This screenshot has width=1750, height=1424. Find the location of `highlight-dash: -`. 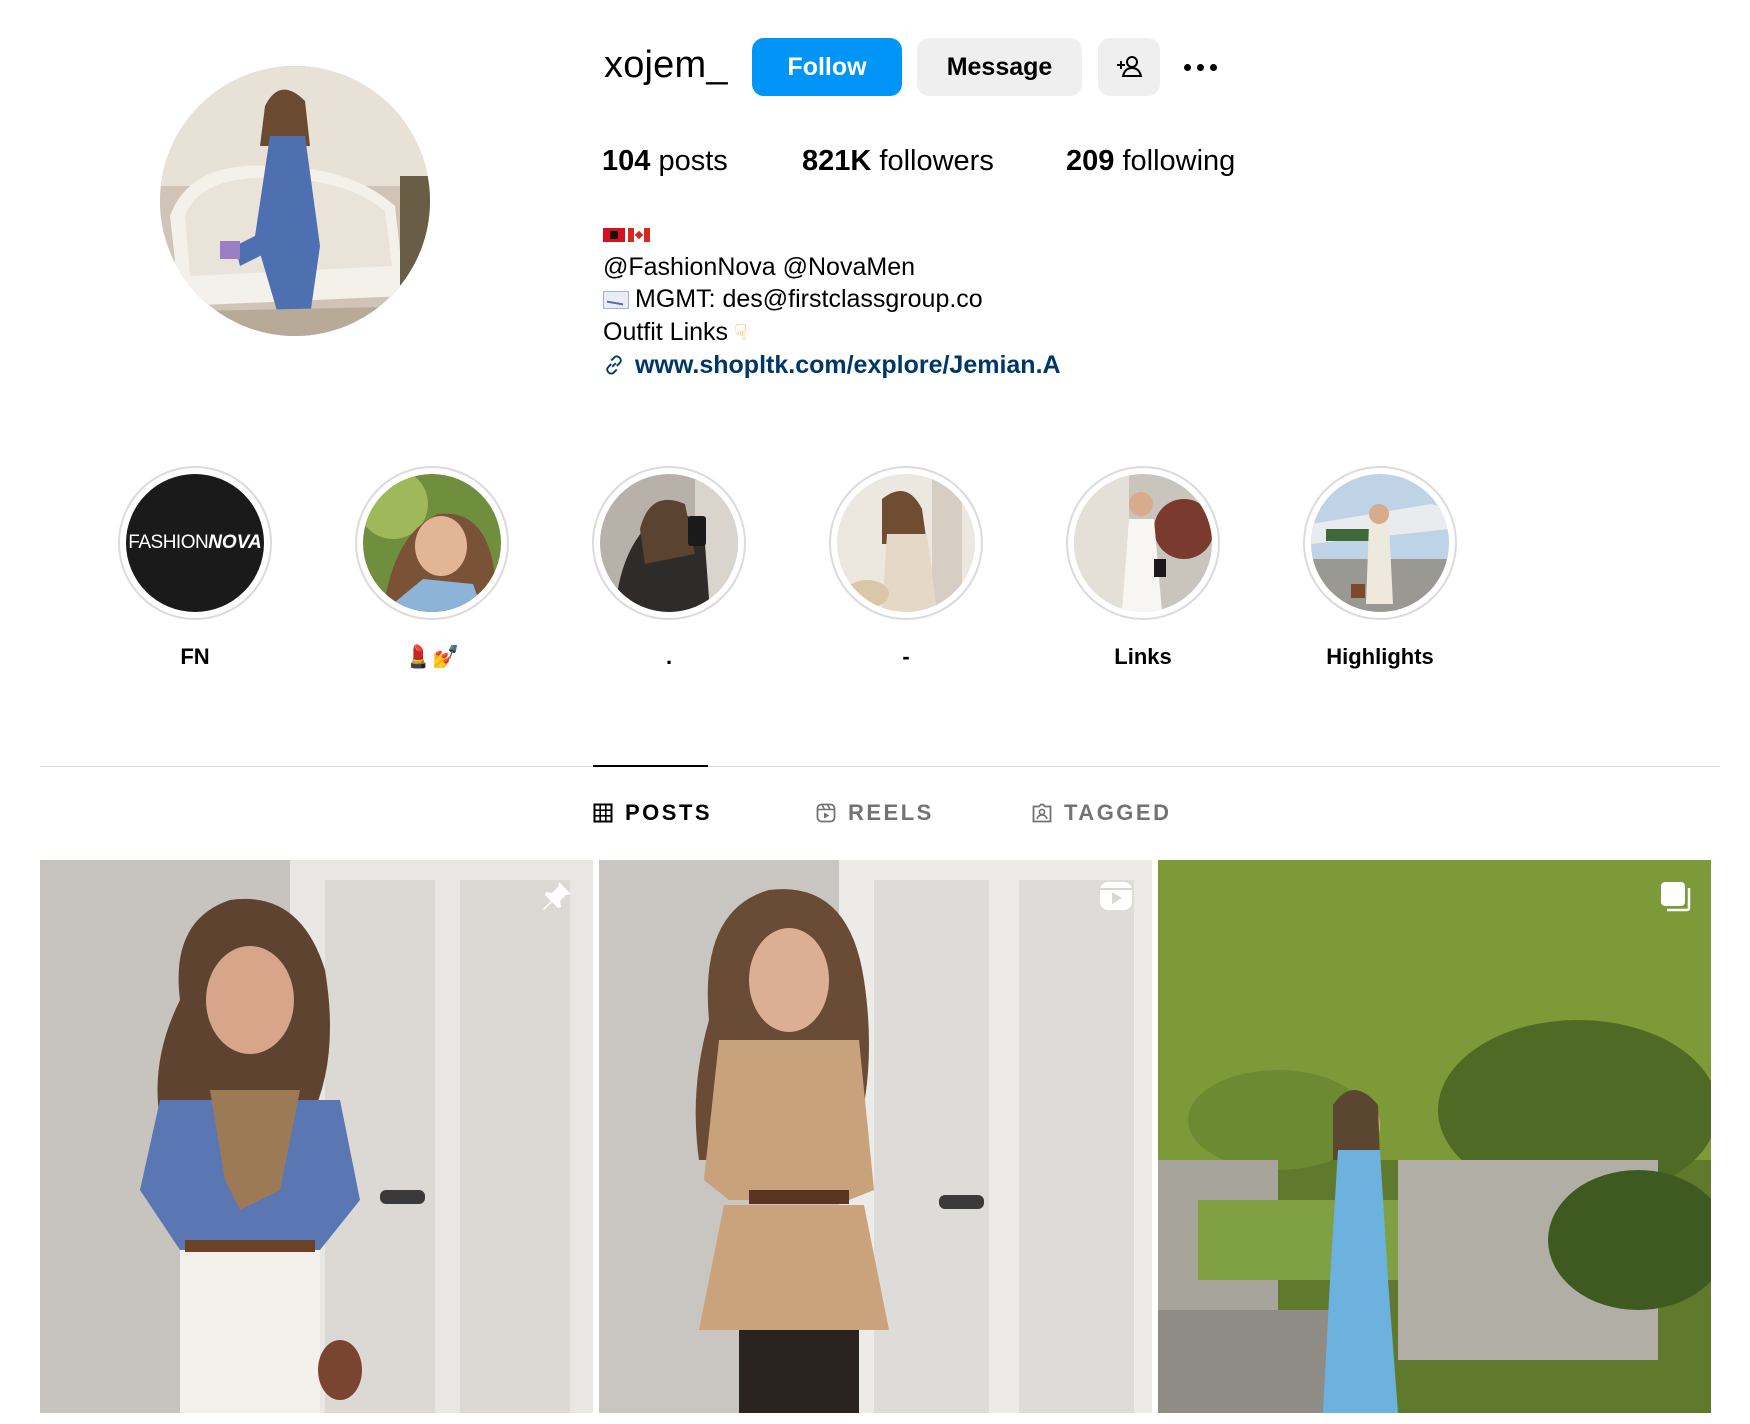

highlight-dash: - is located at coordinates (906, 568).